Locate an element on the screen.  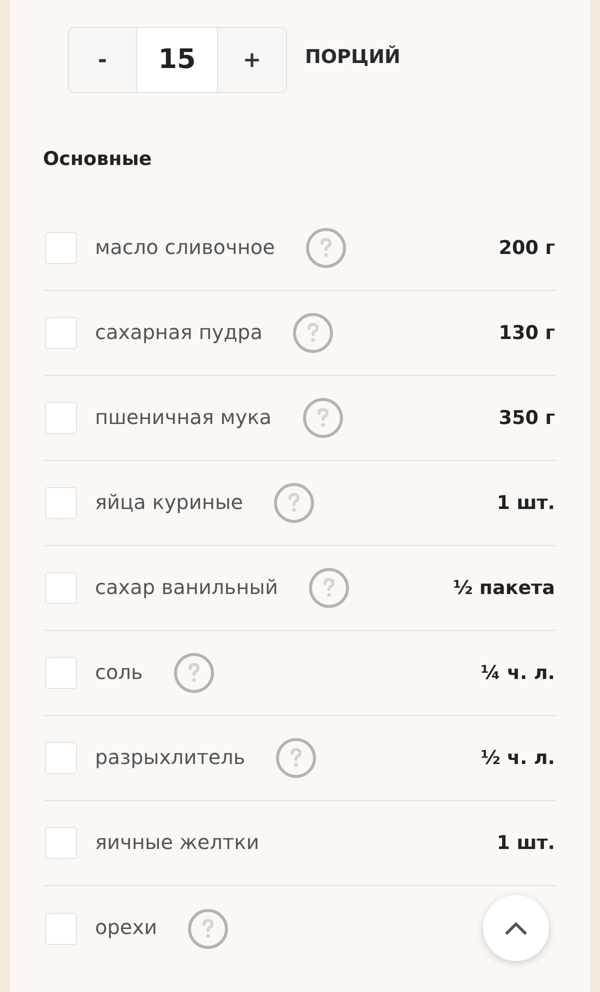
ingredient-name: масло сливочное is located at coordinates (185, 247).